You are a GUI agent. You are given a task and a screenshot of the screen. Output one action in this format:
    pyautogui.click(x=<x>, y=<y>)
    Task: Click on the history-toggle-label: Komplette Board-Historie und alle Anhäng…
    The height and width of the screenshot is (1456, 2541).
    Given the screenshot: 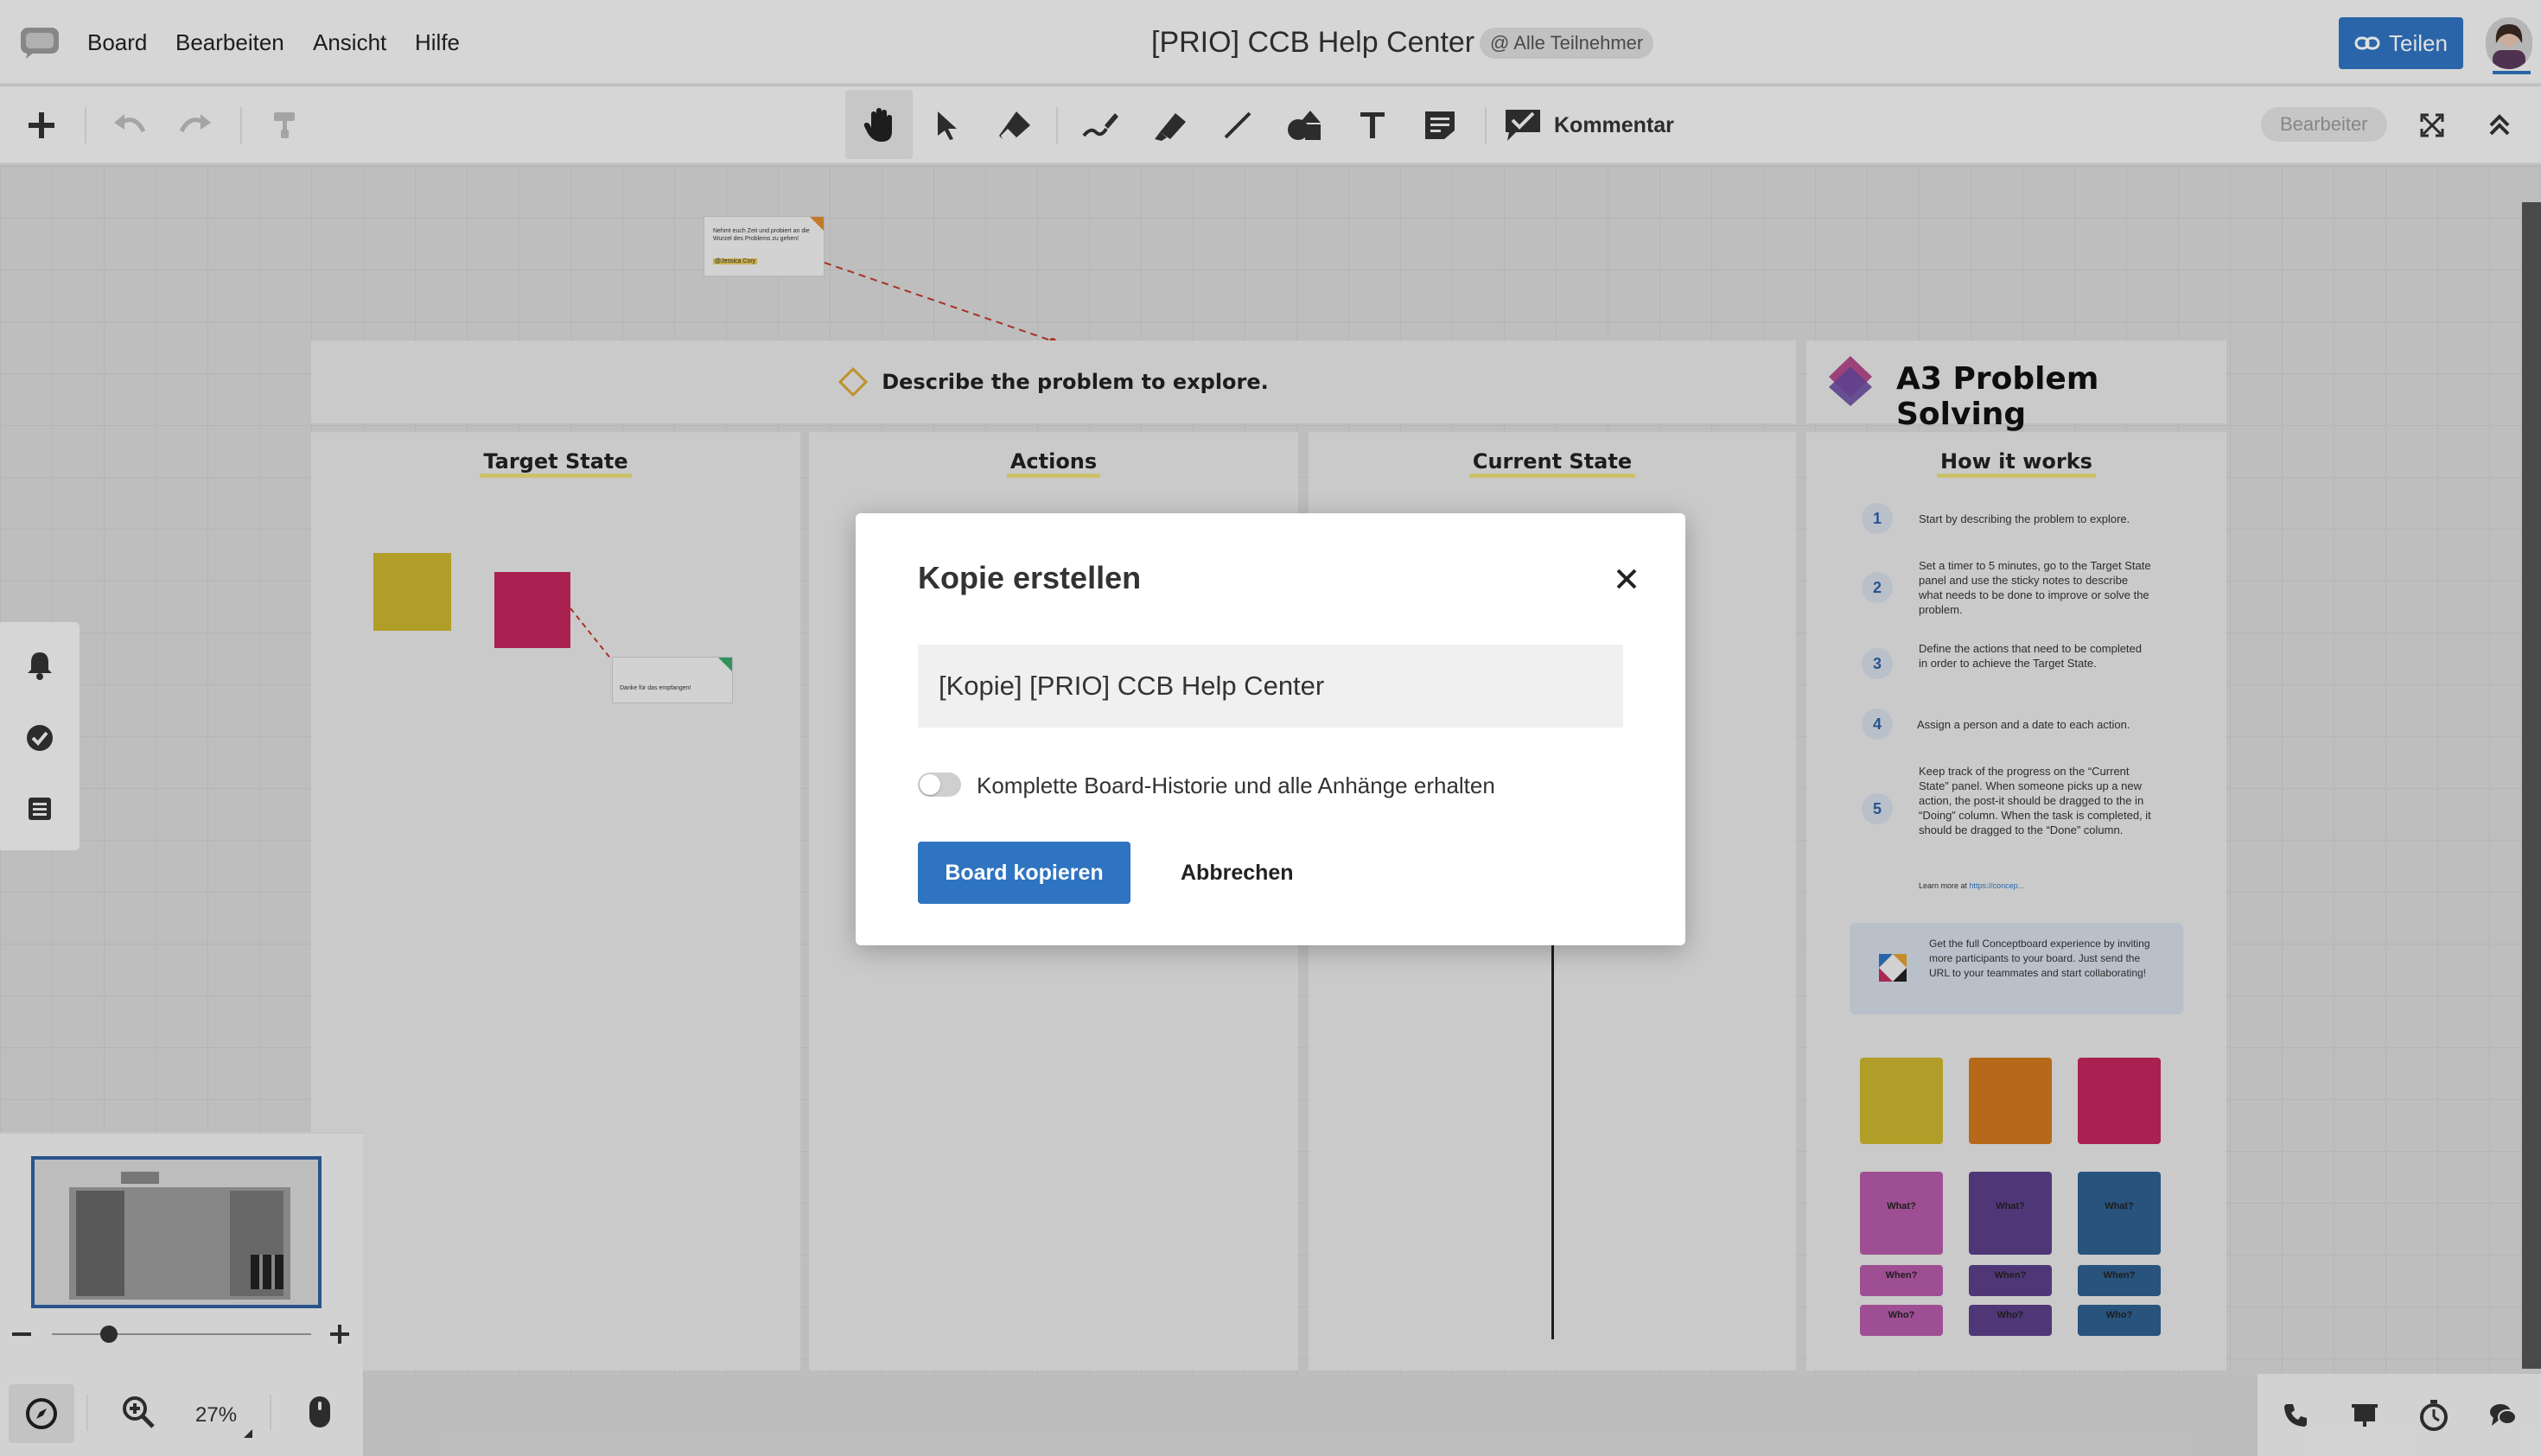 What is the action you would take?
    pyautogui.click(x=1236, y=786)
    